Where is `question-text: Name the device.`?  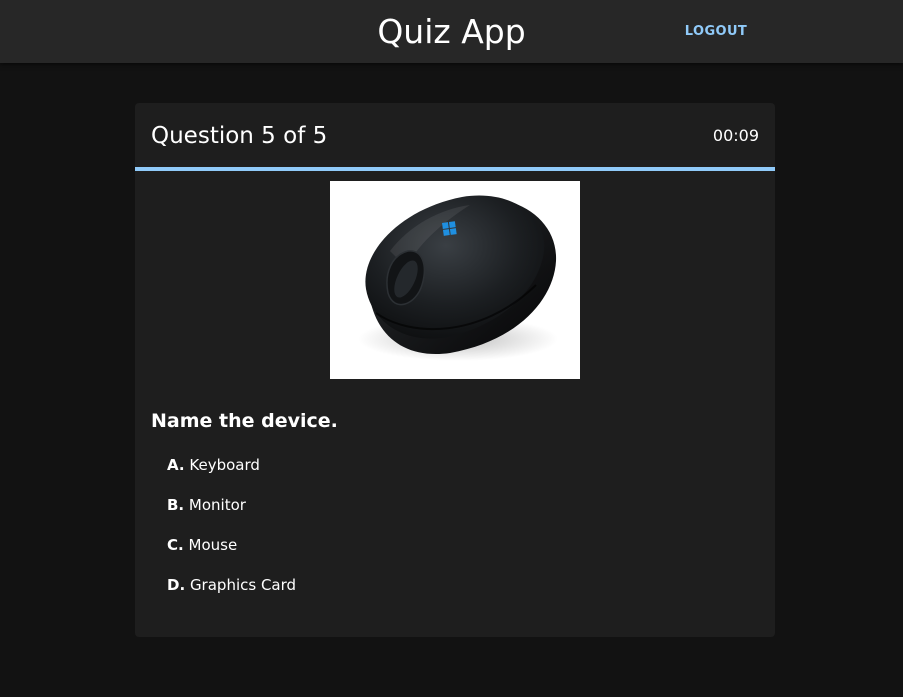 question-text: Name the device. is located at coordinates (244, 421).